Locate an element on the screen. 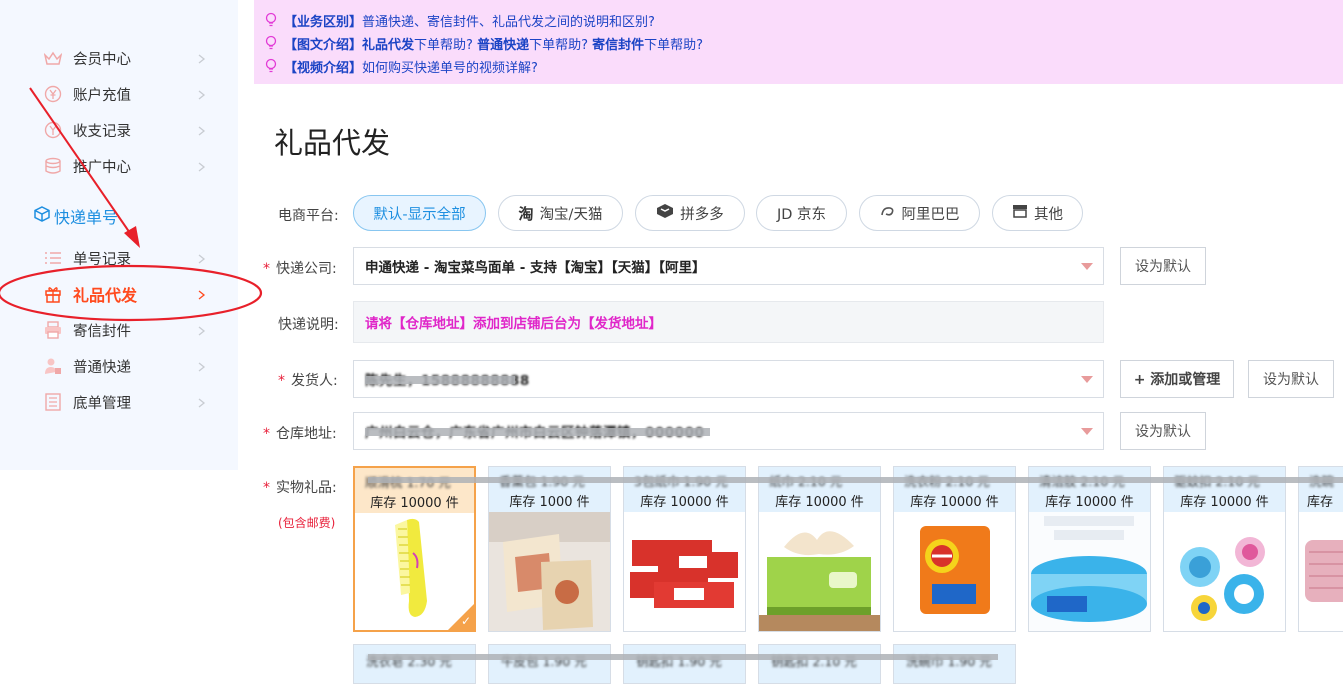 This screenshot has width=1343, height=684. page-title: 礼品代发 is located at coordinates (332, 143).